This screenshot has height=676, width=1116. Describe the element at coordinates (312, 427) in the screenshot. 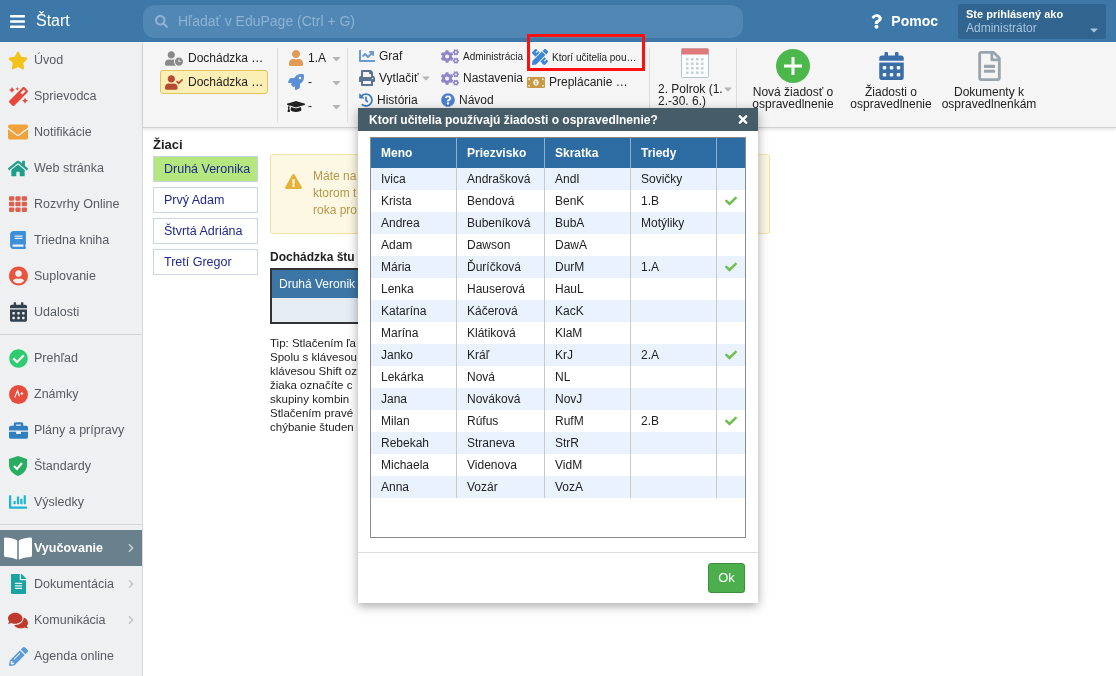

I see `tip-text: chýbanie študen` at that location.